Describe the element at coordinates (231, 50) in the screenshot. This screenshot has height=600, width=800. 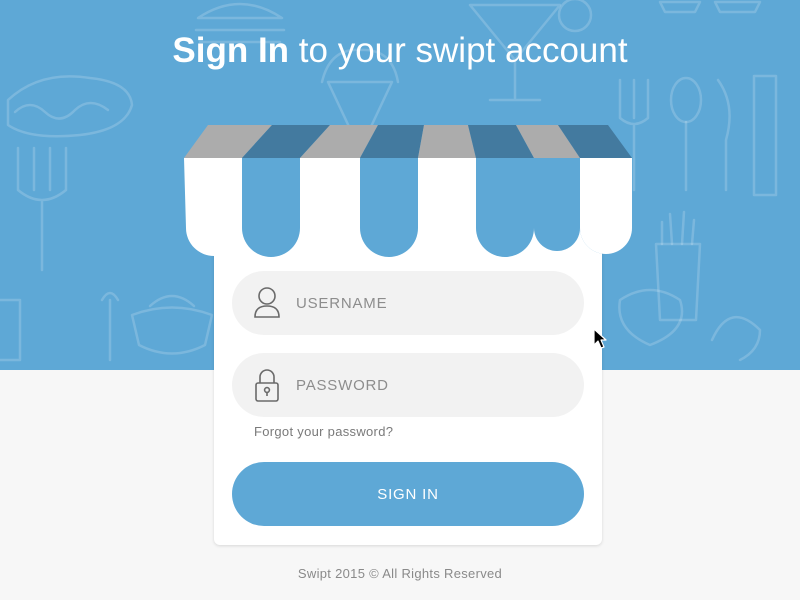
I see `title-strong: Sign In` at that location.